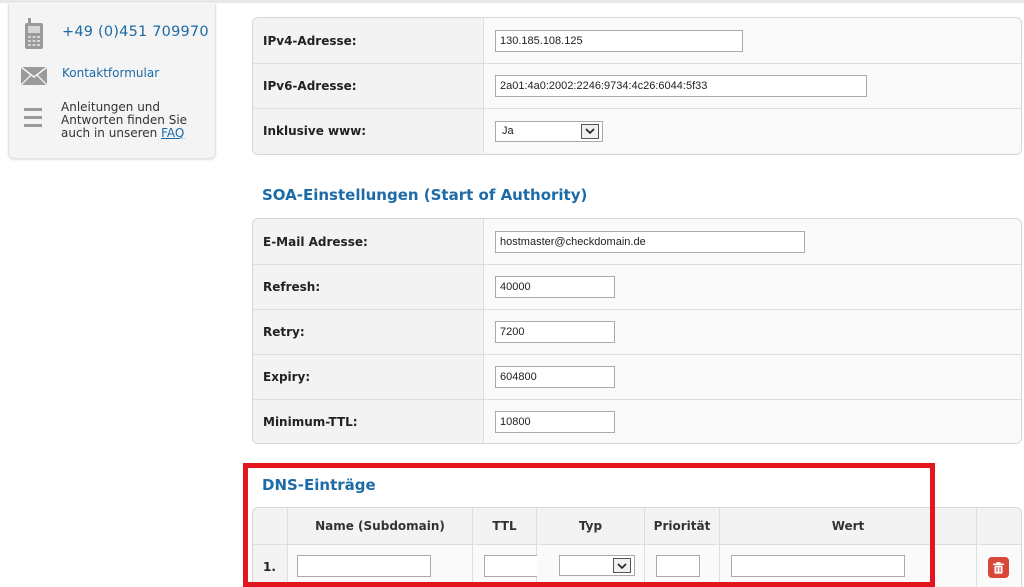 Image resolution: width=1024 pixels, height=587 pixels. What do you see at coordinates (34, 33) in the screenshot?
I see `phone-icon` at bounding box center [34, 33].